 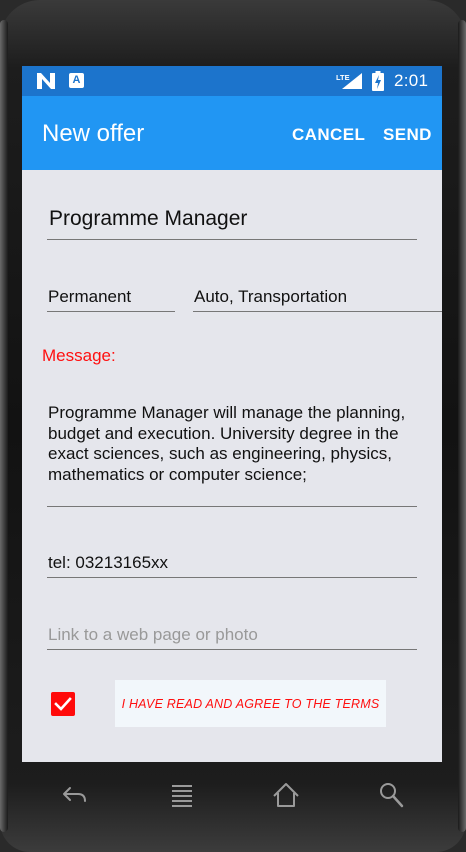 What do you see at coordinates (4, 426) in the screenshot?
I see `device-side-left` at bounding box center [4, 426].